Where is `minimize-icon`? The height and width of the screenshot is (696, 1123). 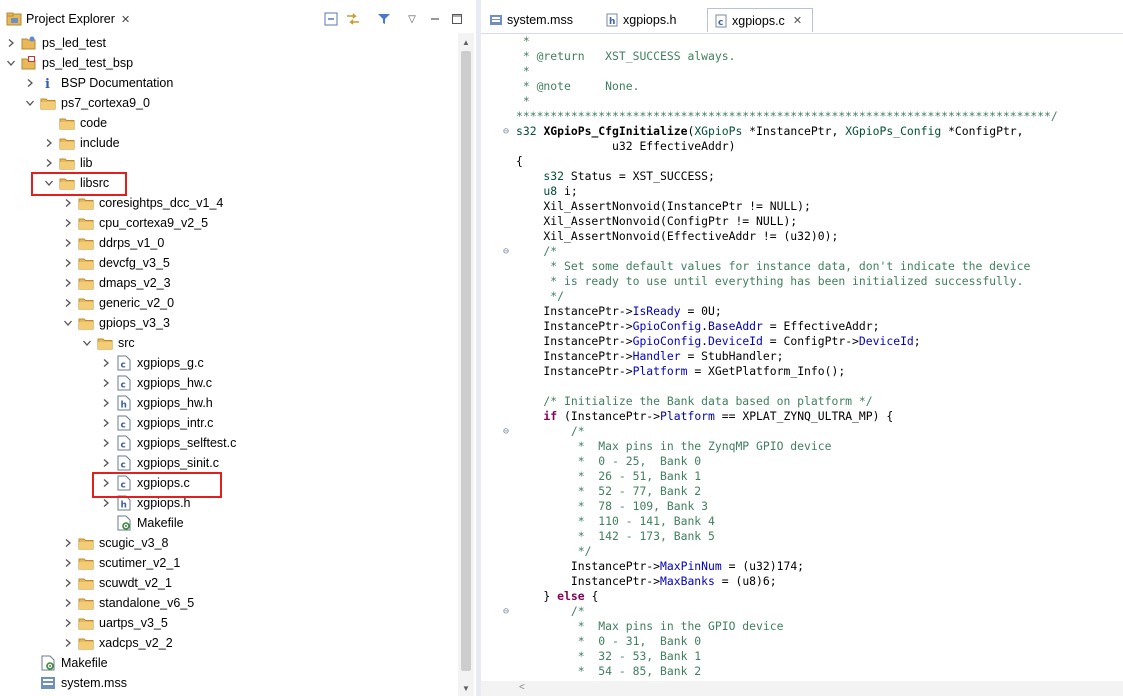
minimize-icon is located at coordinates (435, 19).